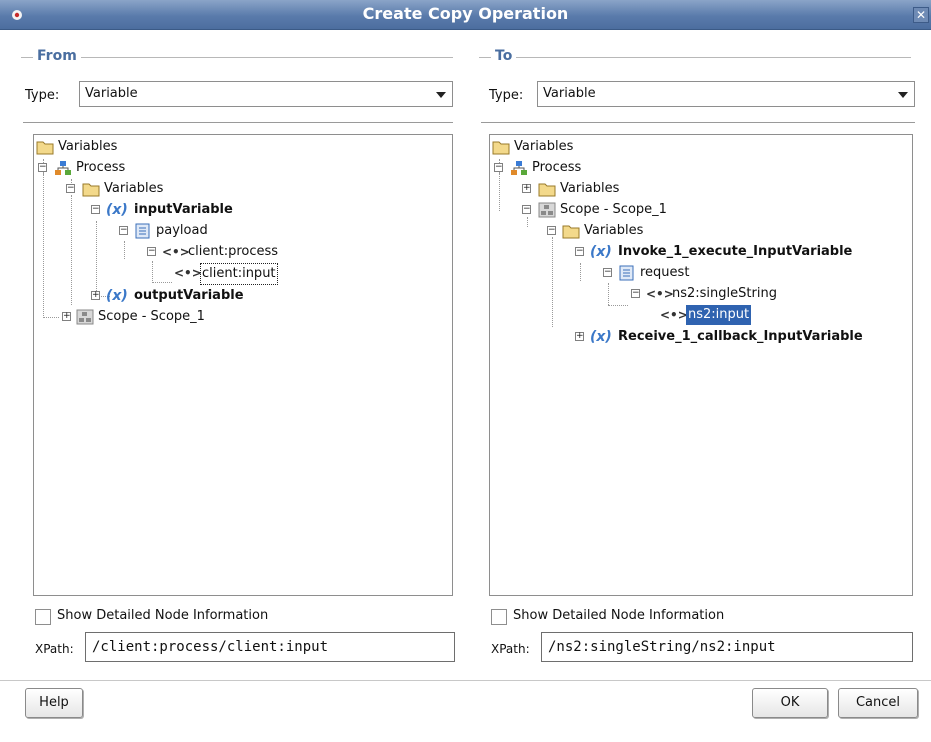  Describe the element at coordinates (510, 649) in the screenshot. I see `to-xpath-label: XPath:` at that location.